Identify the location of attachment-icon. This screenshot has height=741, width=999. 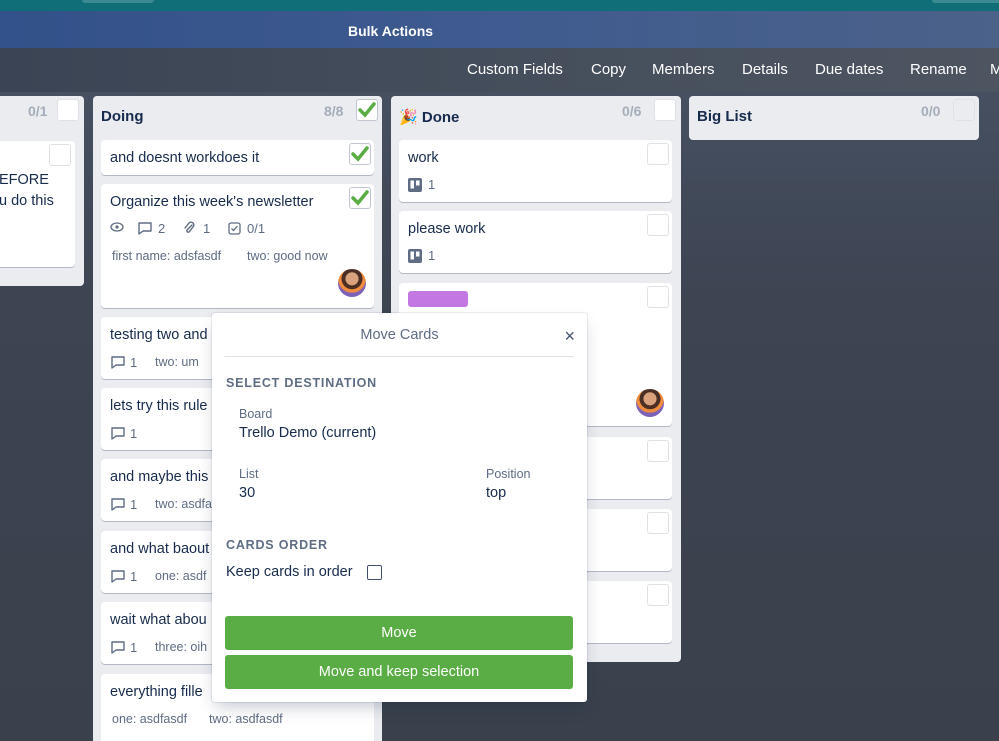
(189, 227).